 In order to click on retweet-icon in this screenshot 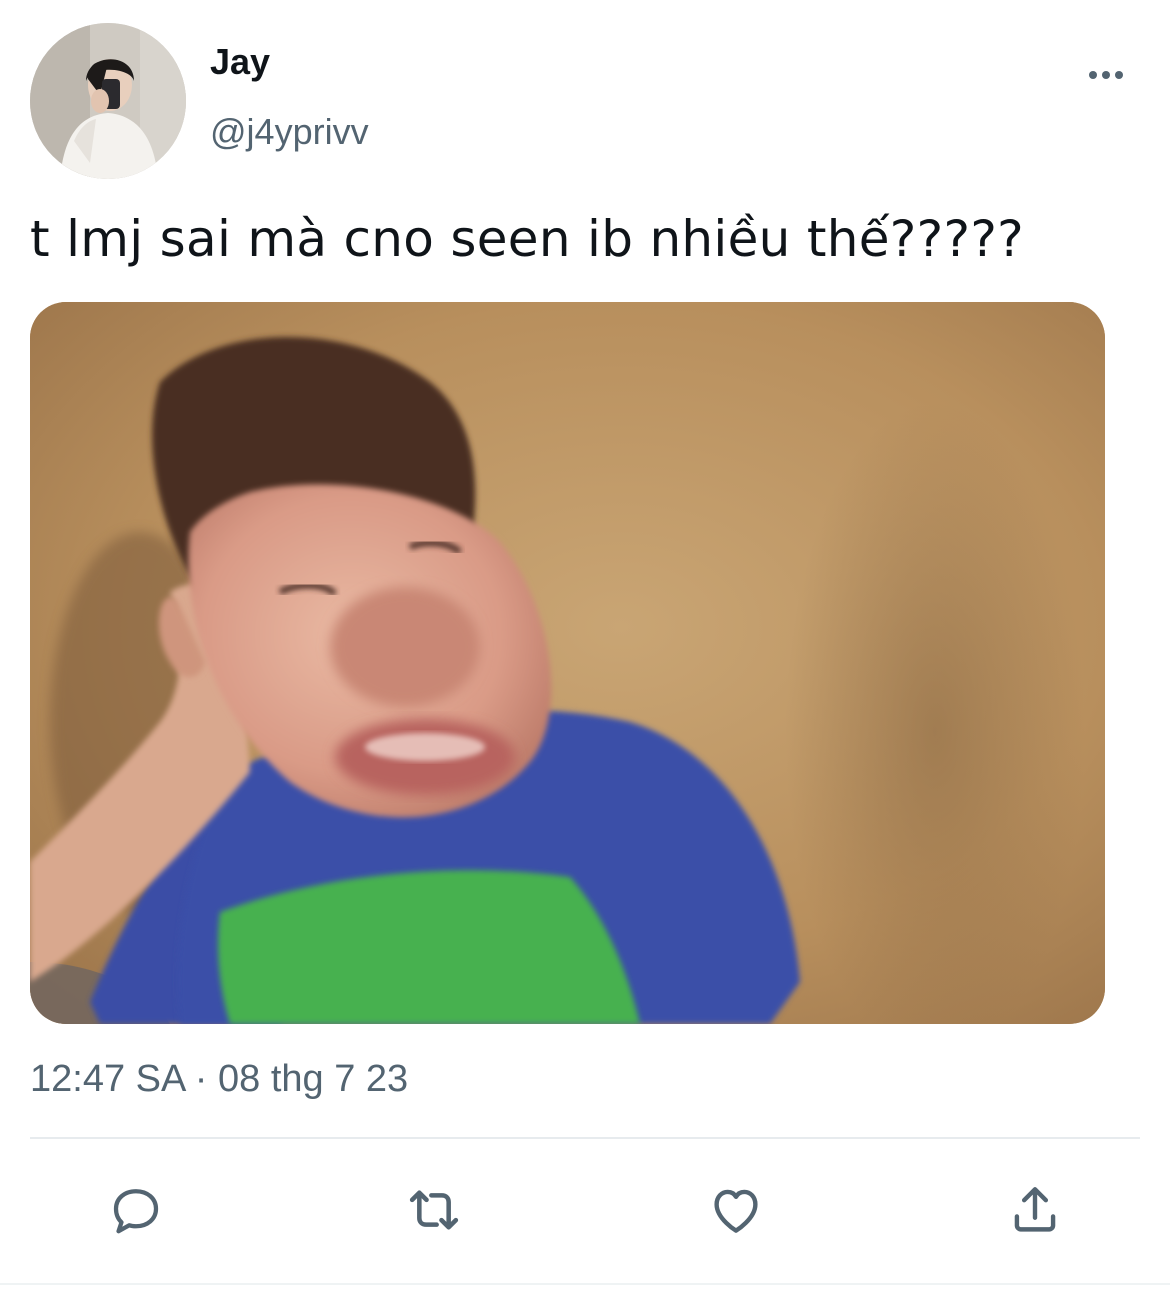, I will do `click(434, 1210)`.